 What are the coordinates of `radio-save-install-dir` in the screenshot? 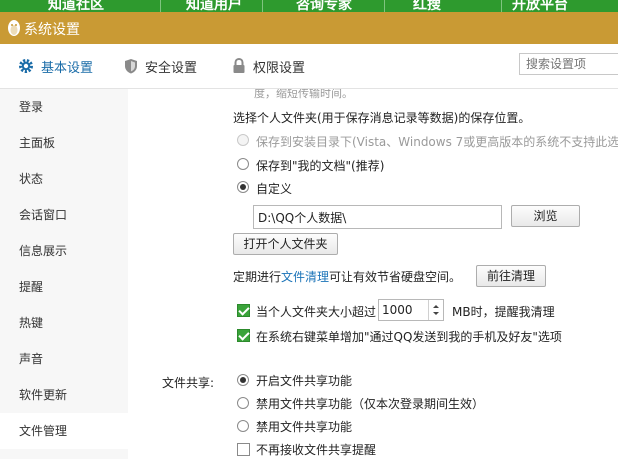 It's located at (243, 140).